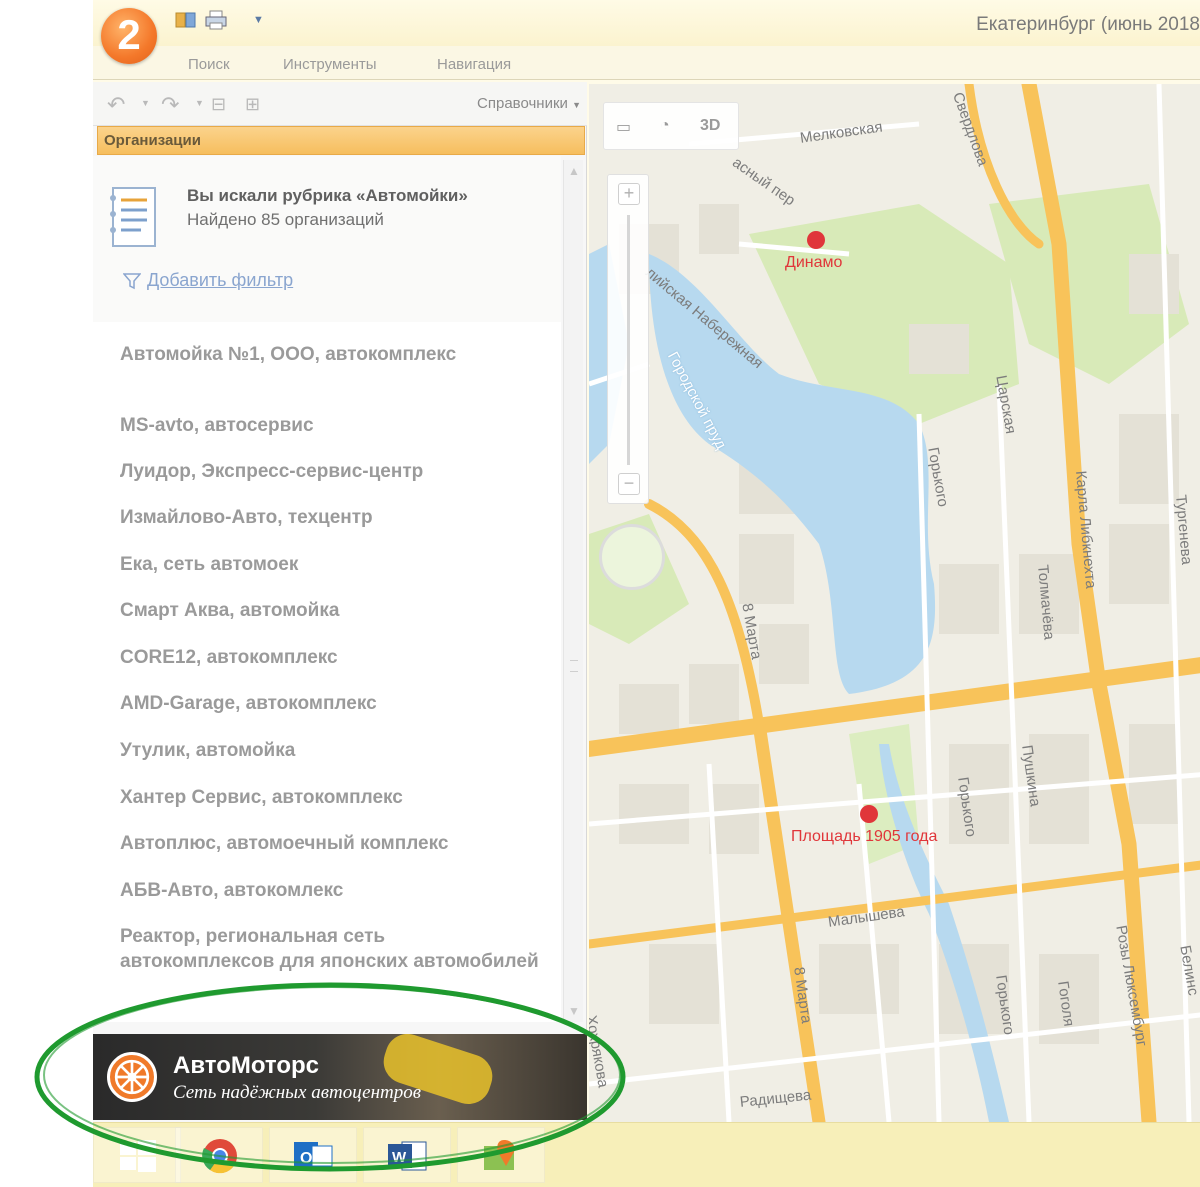 This screenshot has height=1187, width=1200. What do you see at coordinates (170, 105) in the screenshot?
I see `forward-arrow-icon: ↷` at bounding box center [170, 105].